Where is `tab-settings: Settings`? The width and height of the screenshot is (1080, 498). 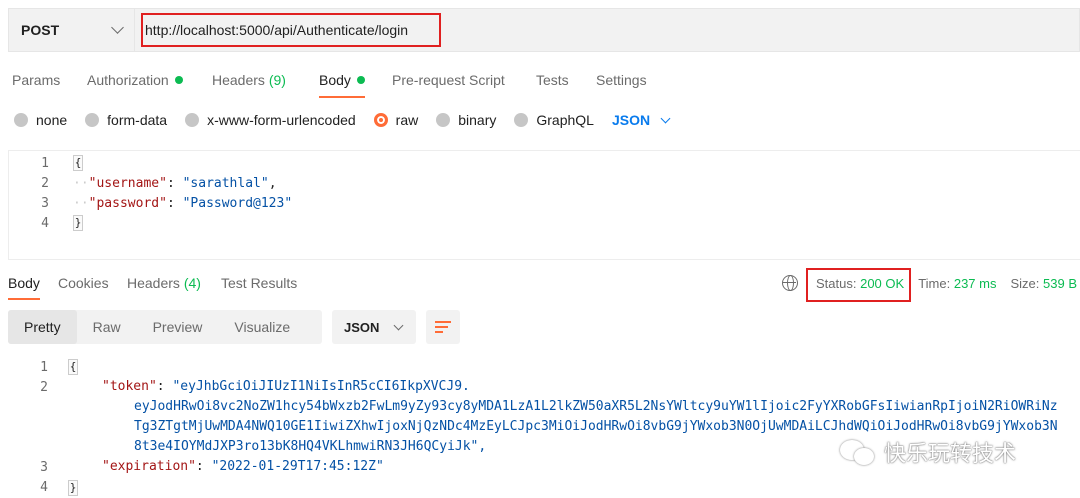 tab-settings: Settings is located at coordinates (621, 80).